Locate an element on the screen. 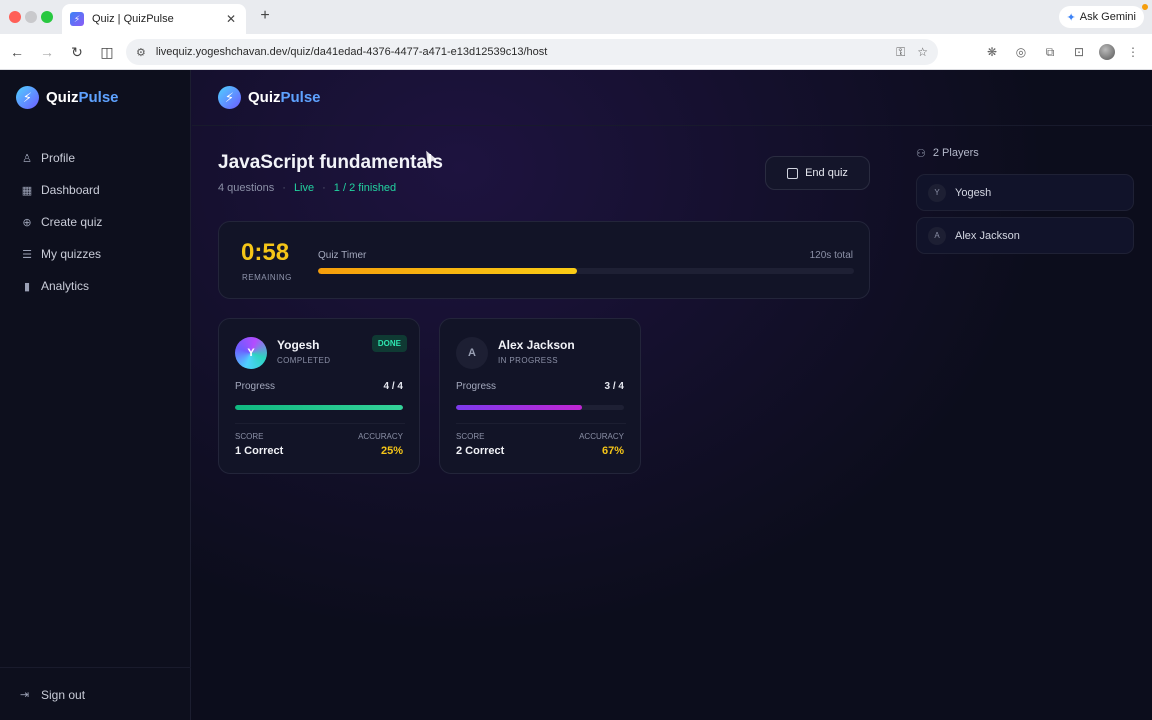  bookmark-star-icon: ☆ is located at coordinates (922, 52).